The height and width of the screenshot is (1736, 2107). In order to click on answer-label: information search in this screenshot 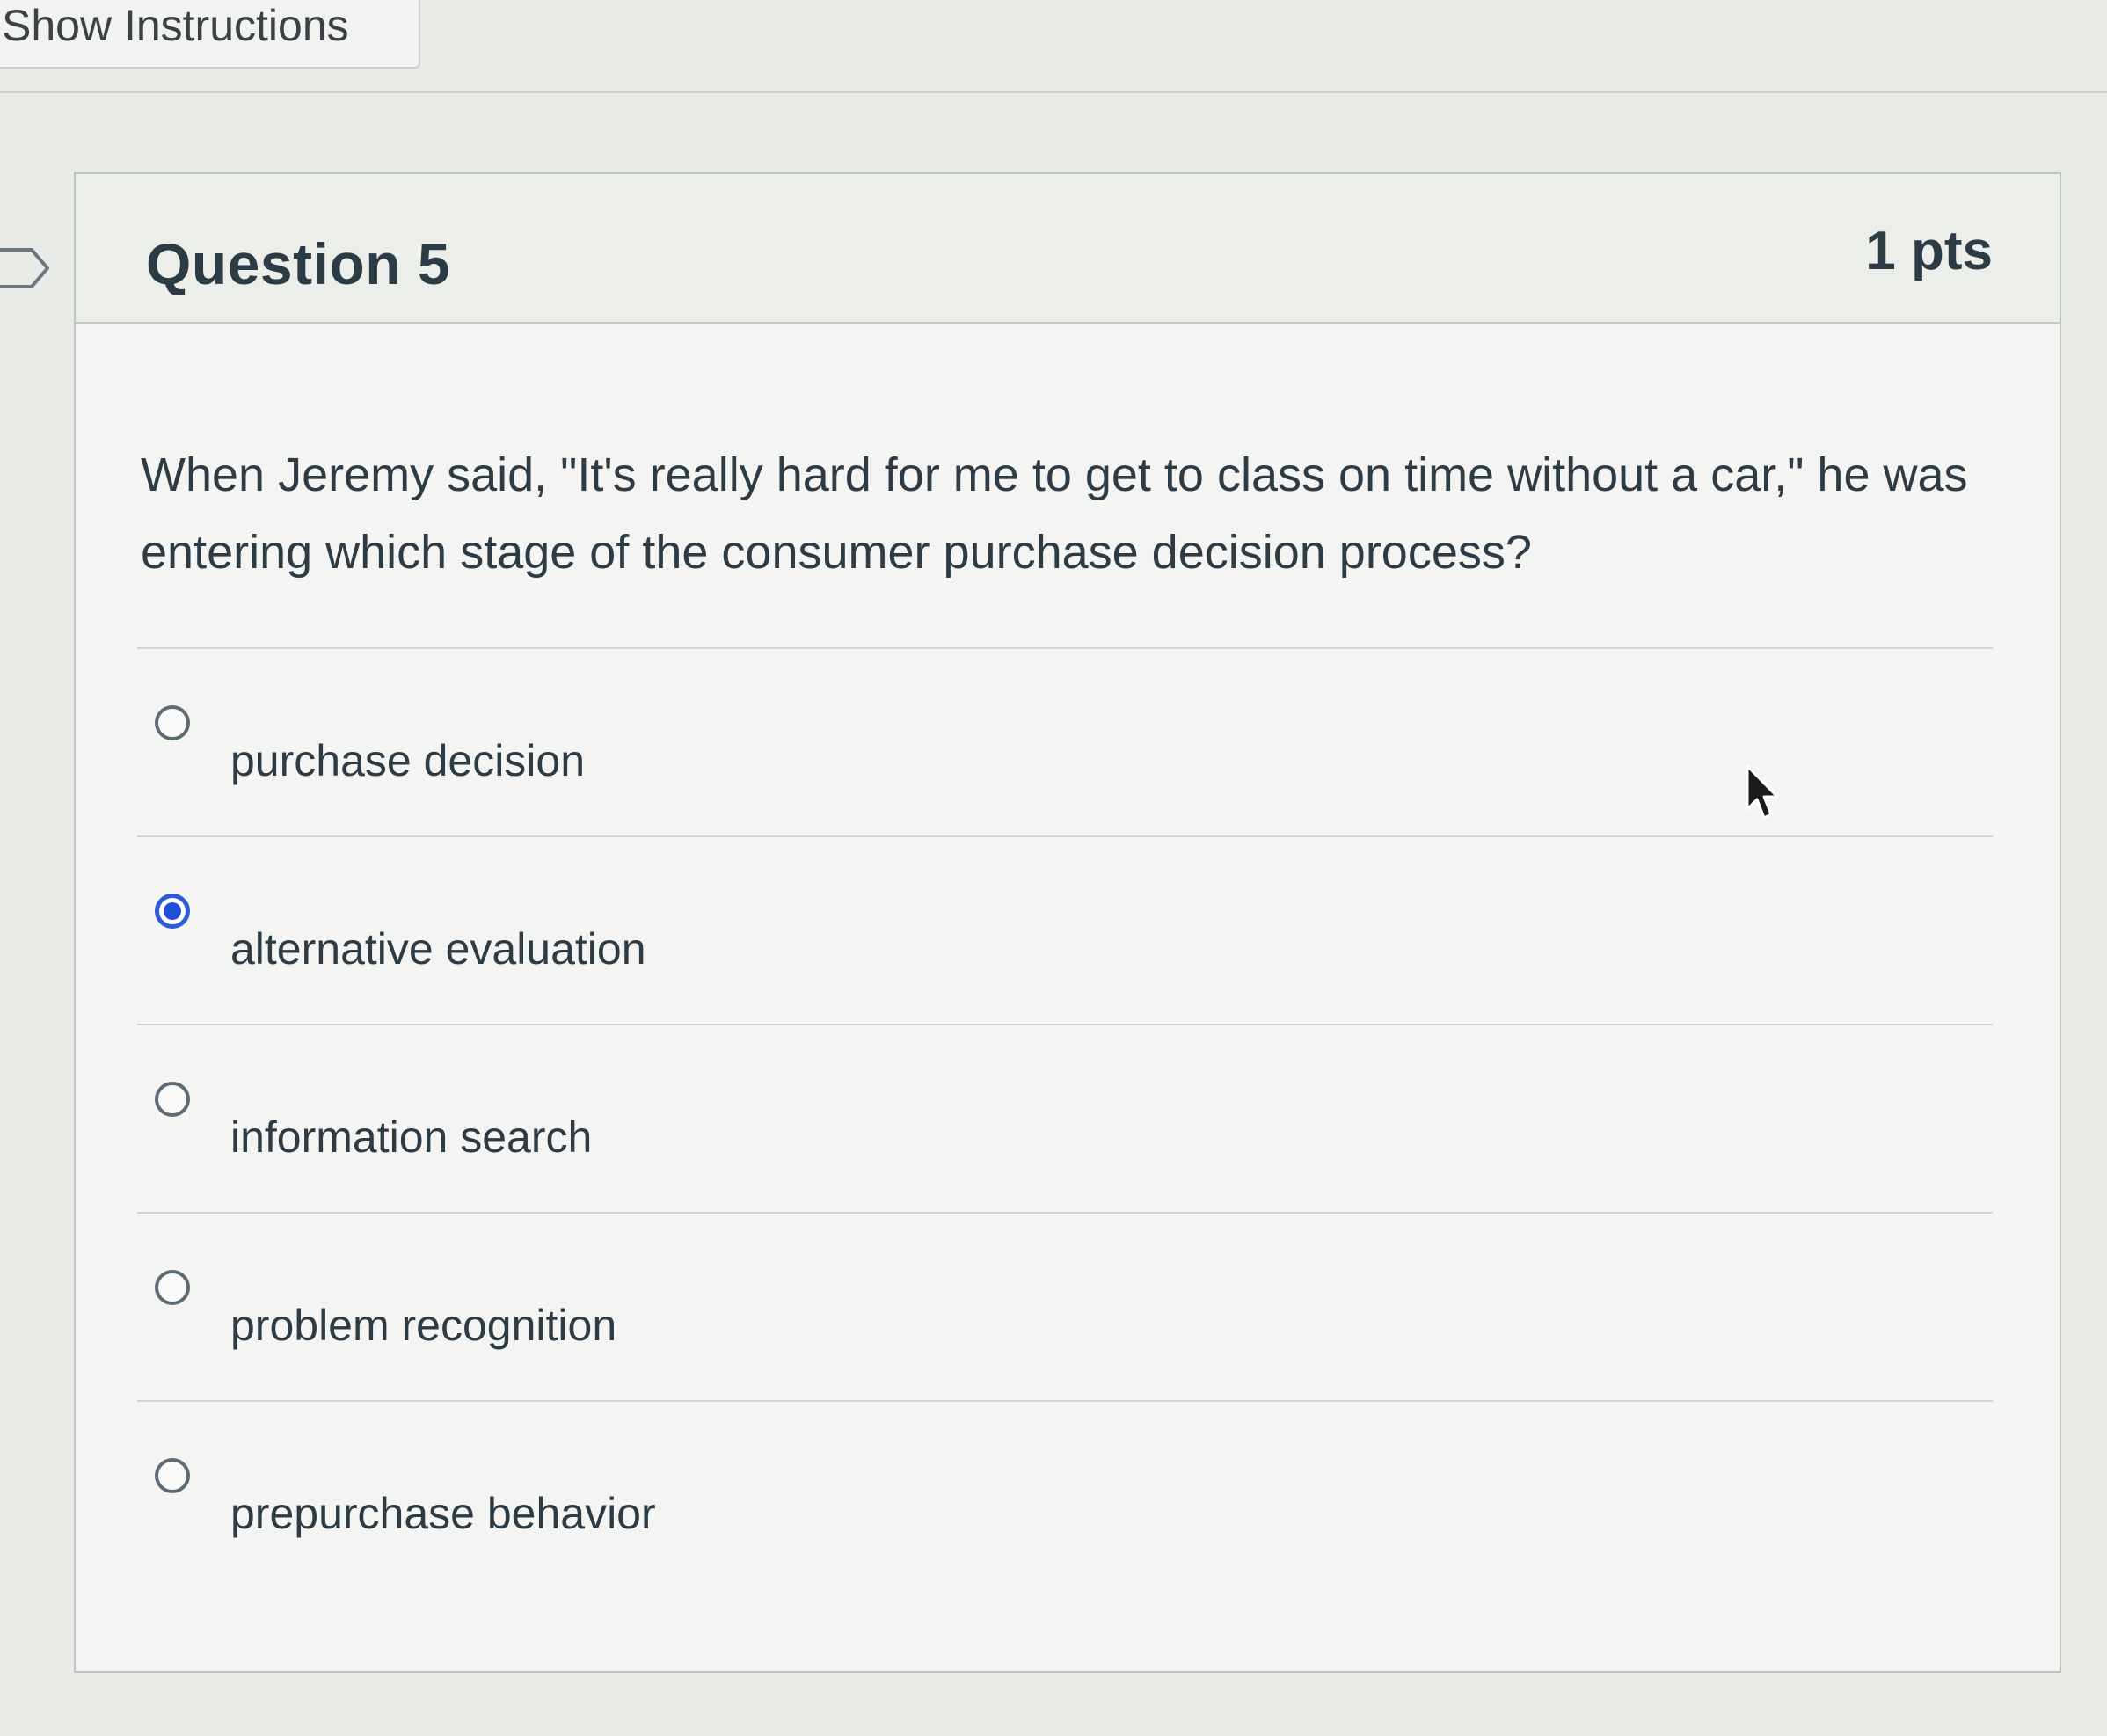, I will do `click(411, 1137)`.